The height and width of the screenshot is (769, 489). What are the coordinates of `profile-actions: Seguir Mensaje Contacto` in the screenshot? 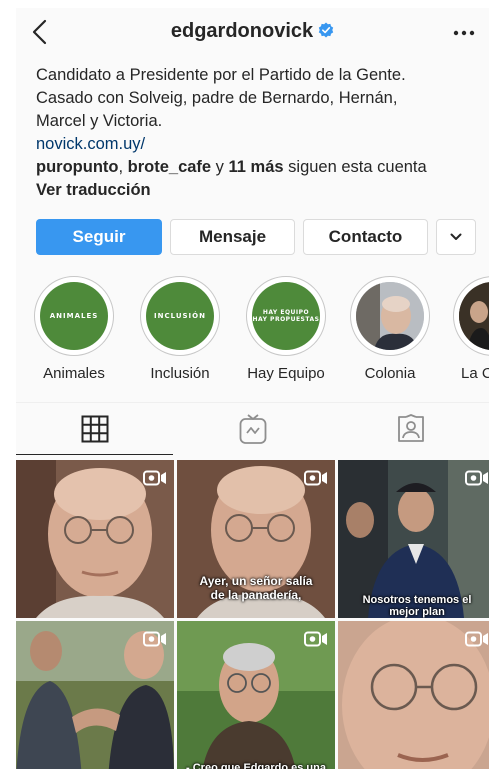 It's located at (258, 237).